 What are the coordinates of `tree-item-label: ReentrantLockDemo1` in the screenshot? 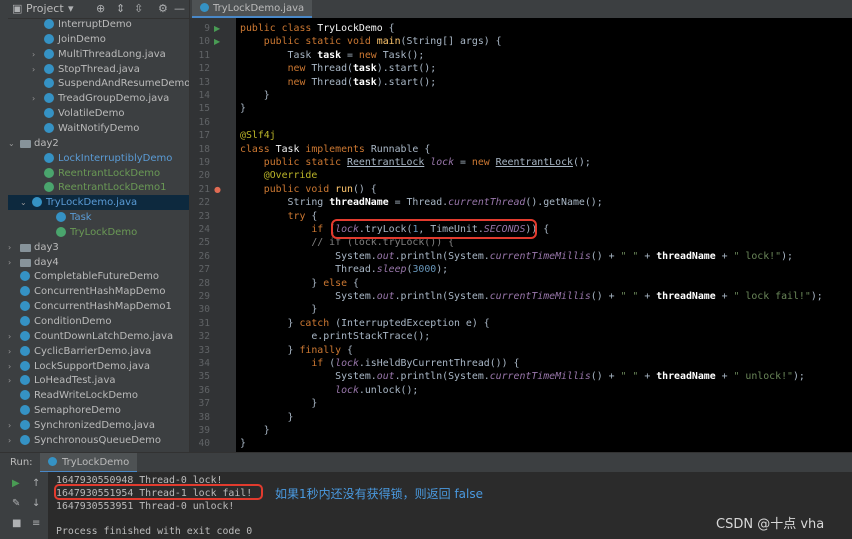 It's located at (112, 188).